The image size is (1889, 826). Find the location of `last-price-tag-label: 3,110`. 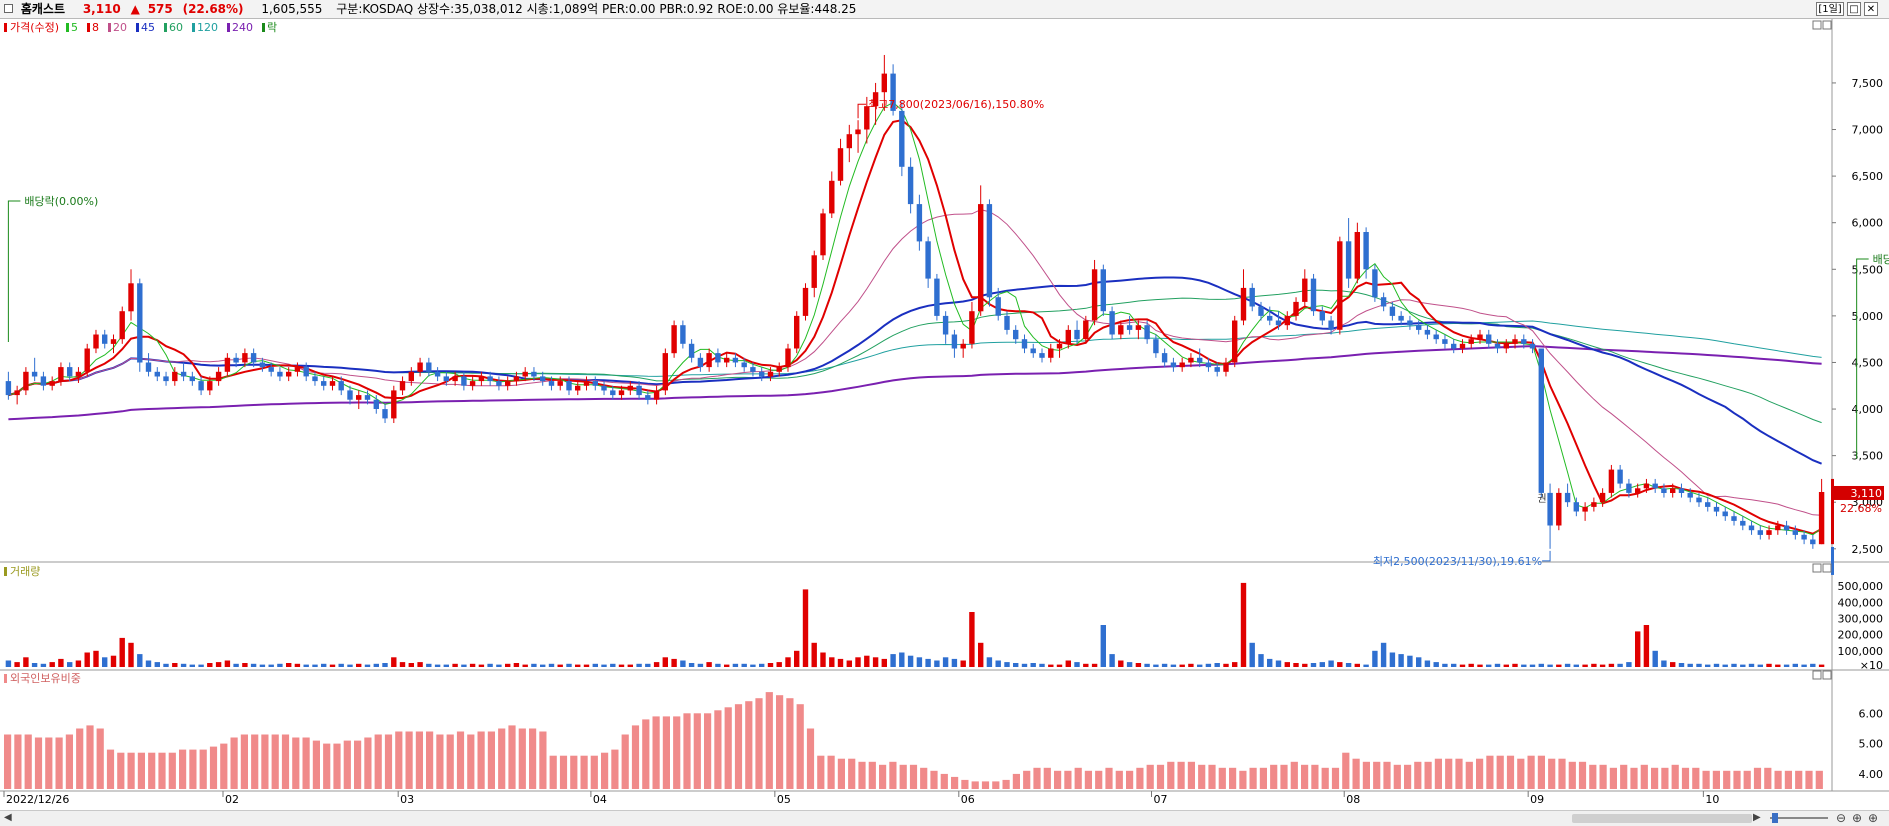

last-price-tag-label: 3,110 is located at coordinates (1867, 493).